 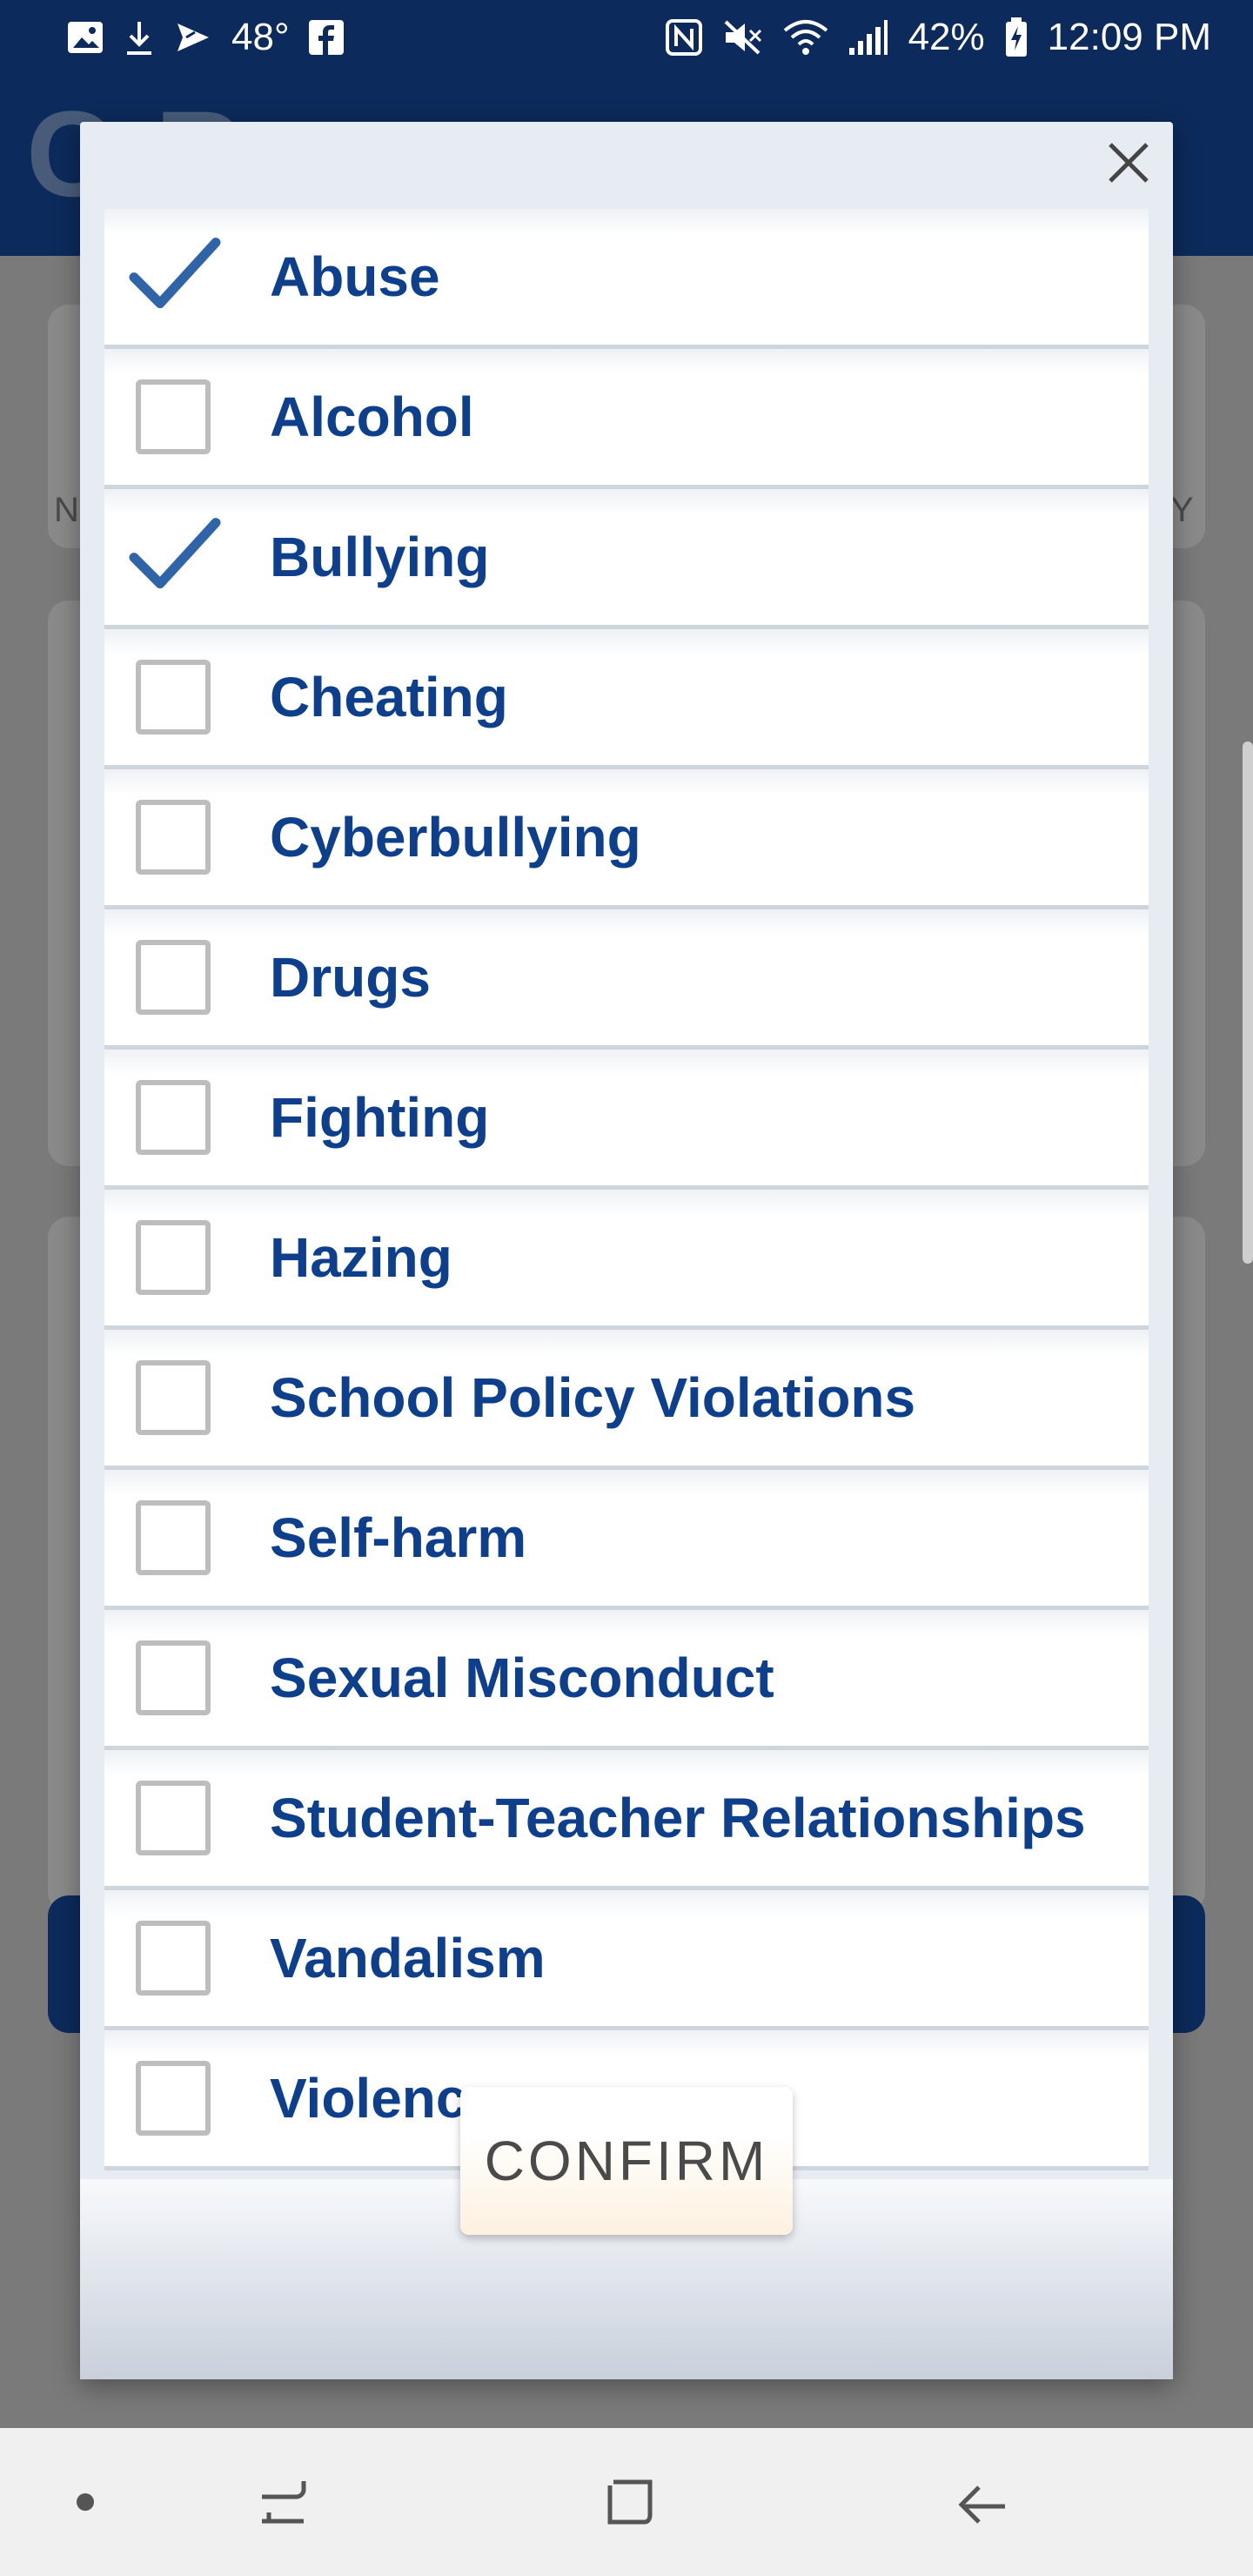 I want to click on list-item: Abuse, so click(x=626, y=279).